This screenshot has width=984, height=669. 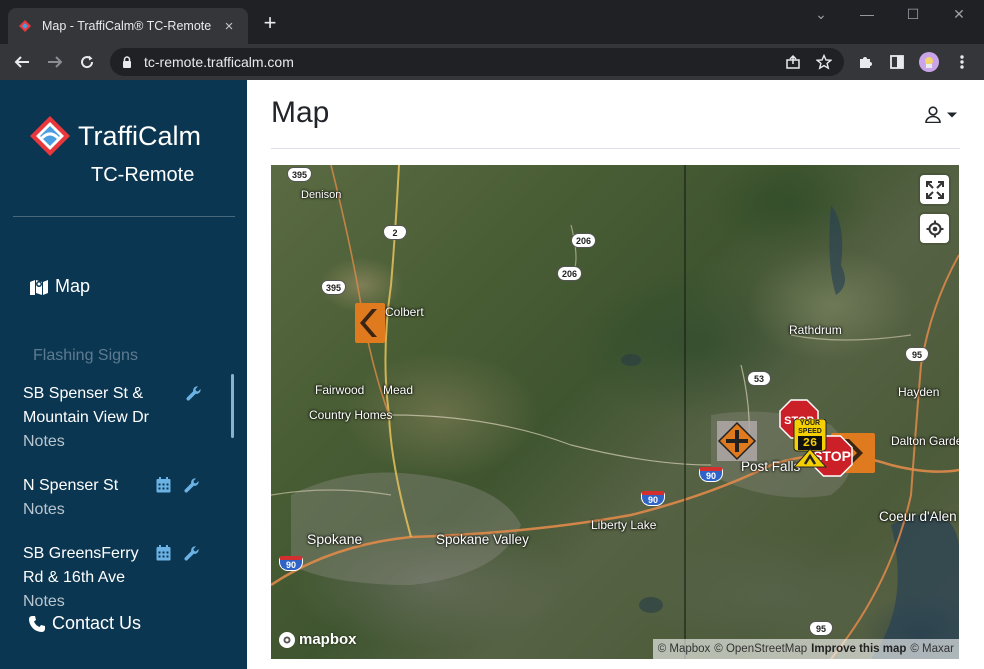 What do you see at coordinates (124, 216) in the screenshot?
I see `sidebar-divider` at bounding box center [124, 216].